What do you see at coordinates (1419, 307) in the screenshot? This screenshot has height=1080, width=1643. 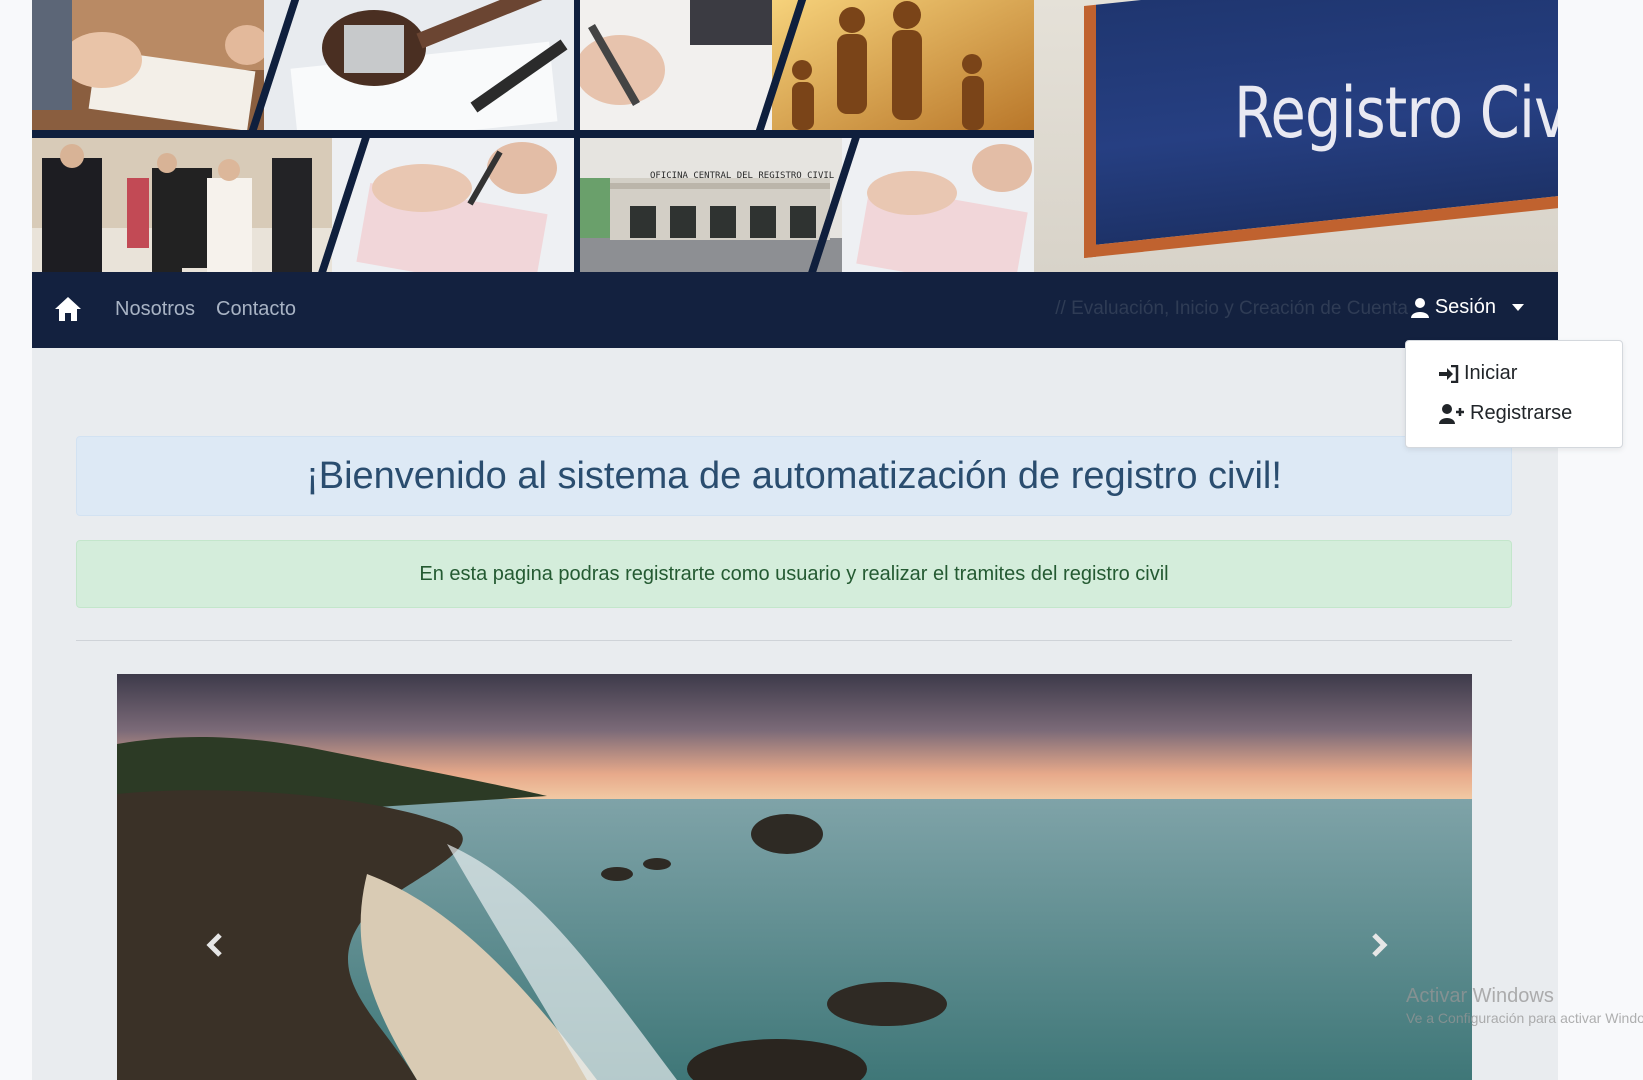 I see `user-icon` at bounding box center [1419, 307].